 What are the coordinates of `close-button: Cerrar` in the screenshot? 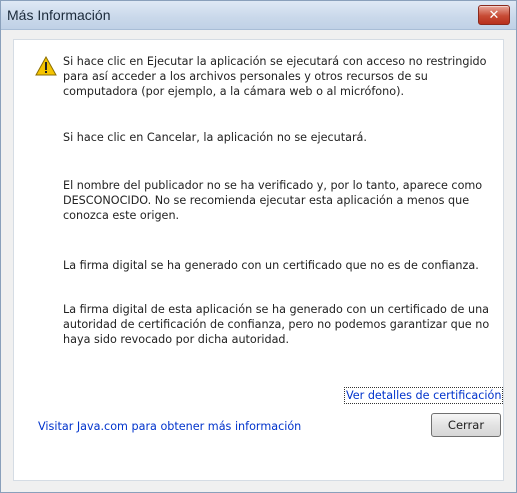 It's located at (466, 425).